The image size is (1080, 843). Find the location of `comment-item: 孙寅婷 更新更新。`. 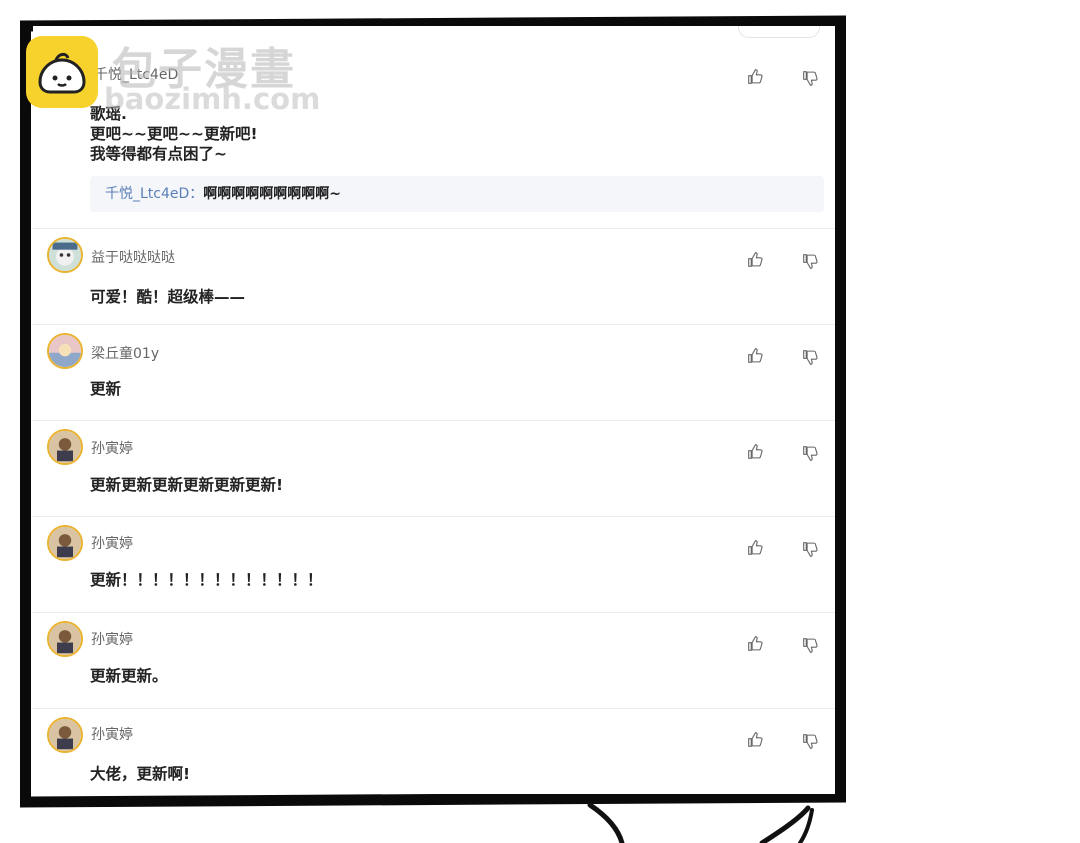

comment-item: 孙寅婷 更新更新。 is located at coordinates (434, 661).